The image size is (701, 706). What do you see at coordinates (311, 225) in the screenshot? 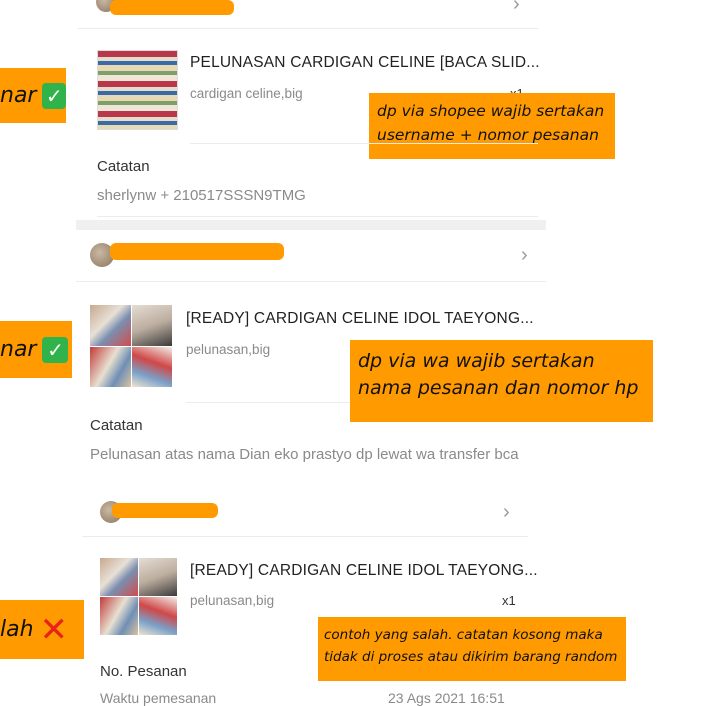
I see `section-gap` at bounding box center [311, 225].